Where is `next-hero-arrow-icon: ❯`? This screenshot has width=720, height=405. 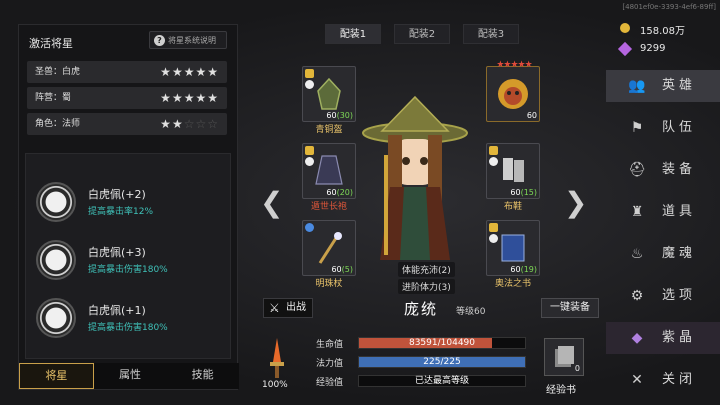 next-hero-arrow-icon: ❯ is located at coordinates (575, 202).